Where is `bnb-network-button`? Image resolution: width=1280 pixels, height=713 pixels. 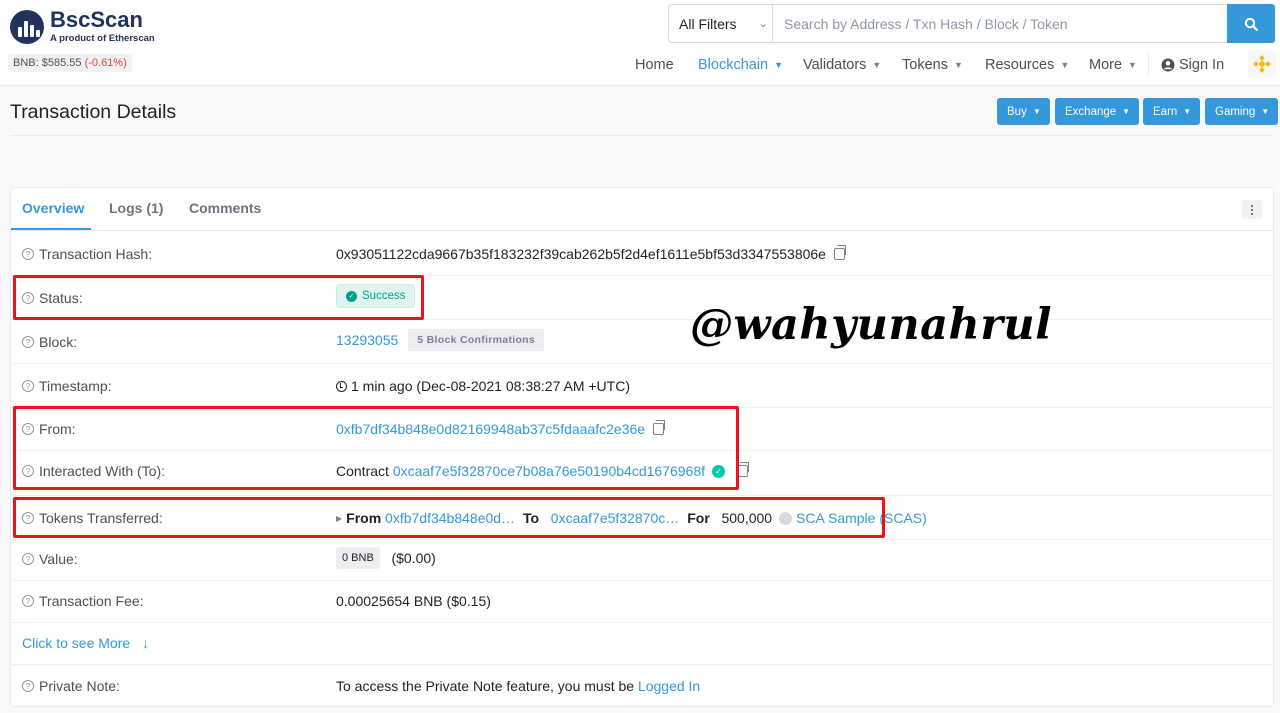 bnb-network-button is located at coordinates (1262, 64).